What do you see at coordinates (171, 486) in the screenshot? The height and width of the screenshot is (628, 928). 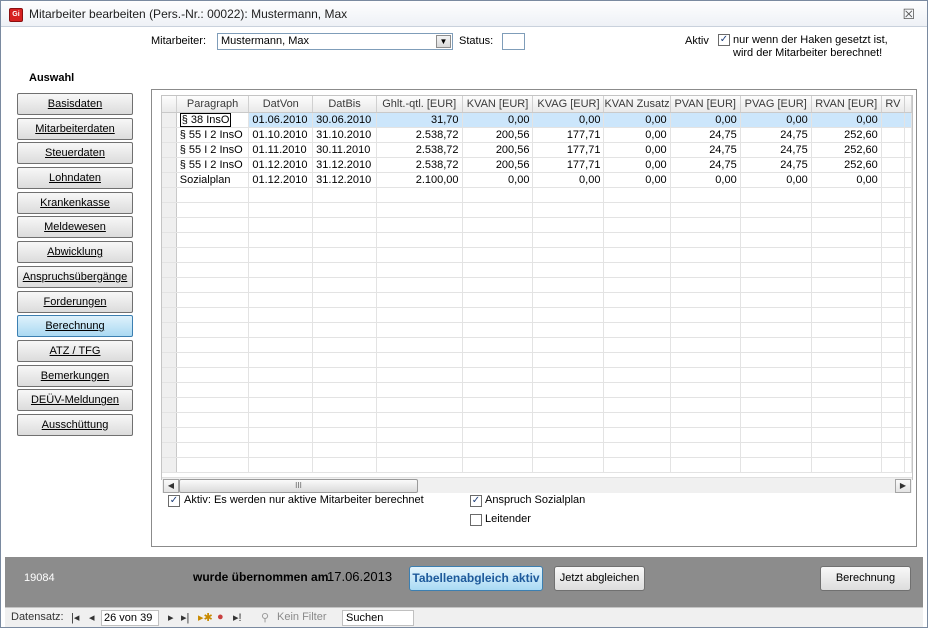 I see `scroll-left-icon: ◀` at bounding box center [171, 486].